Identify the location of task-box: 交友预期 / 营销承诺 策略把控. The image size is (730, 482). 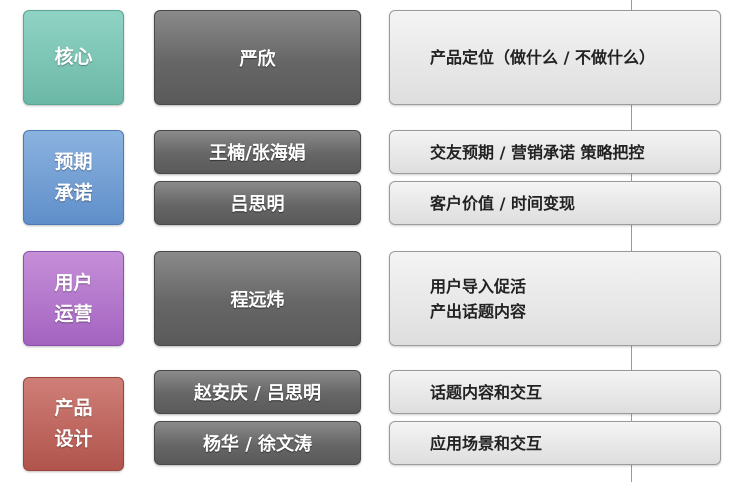
(555, 152).